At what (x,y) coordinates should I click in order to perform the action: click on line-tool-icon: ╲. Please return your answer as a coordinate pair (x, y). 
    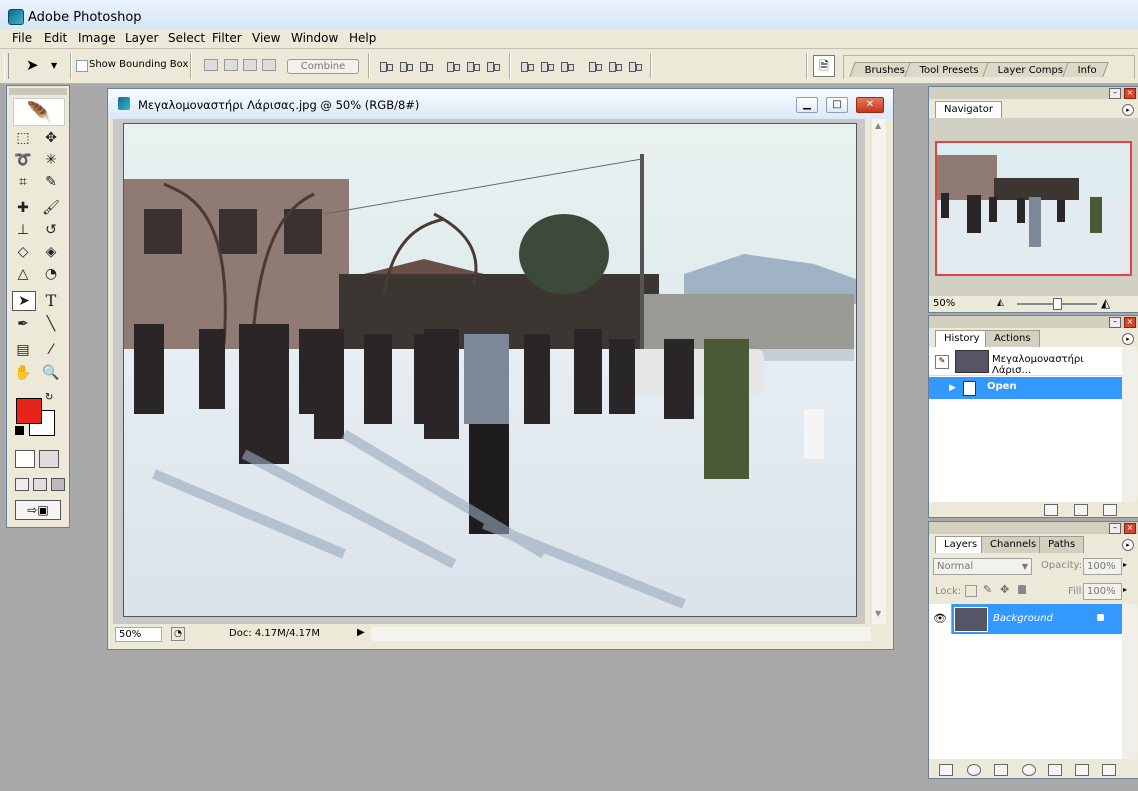
    Looking at the image, I should click on (51, 324).